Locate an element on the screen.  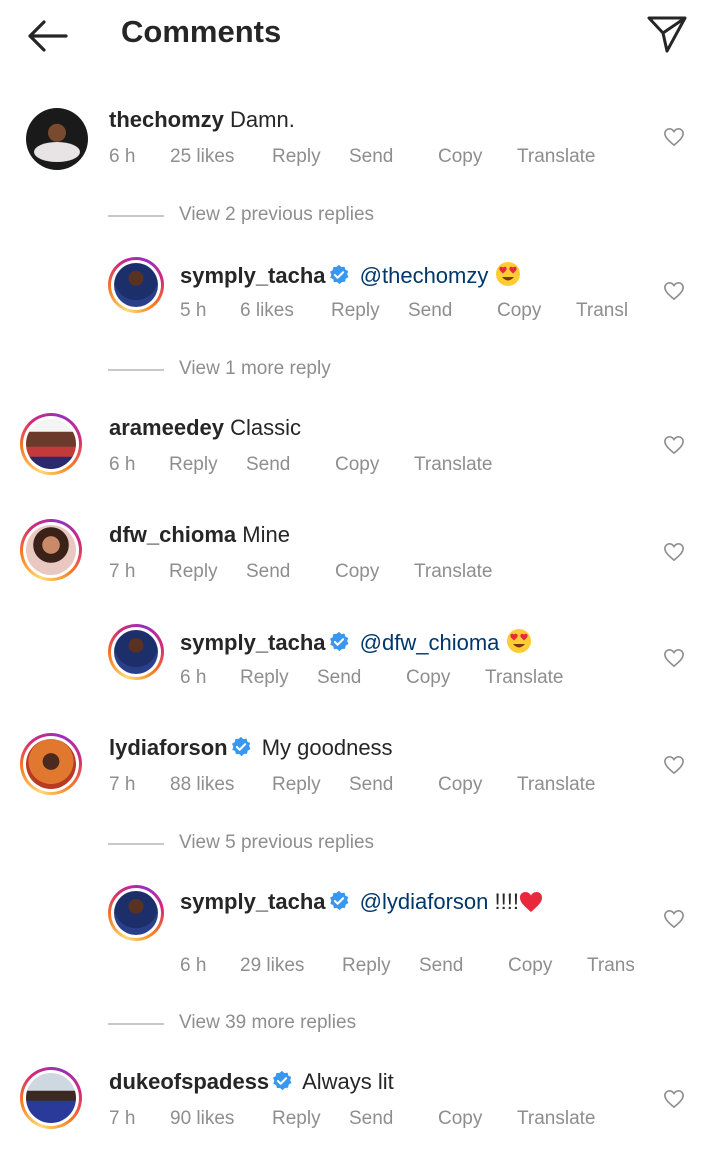
comment-likes: 90 likes is located at coordinates (202, 1119).